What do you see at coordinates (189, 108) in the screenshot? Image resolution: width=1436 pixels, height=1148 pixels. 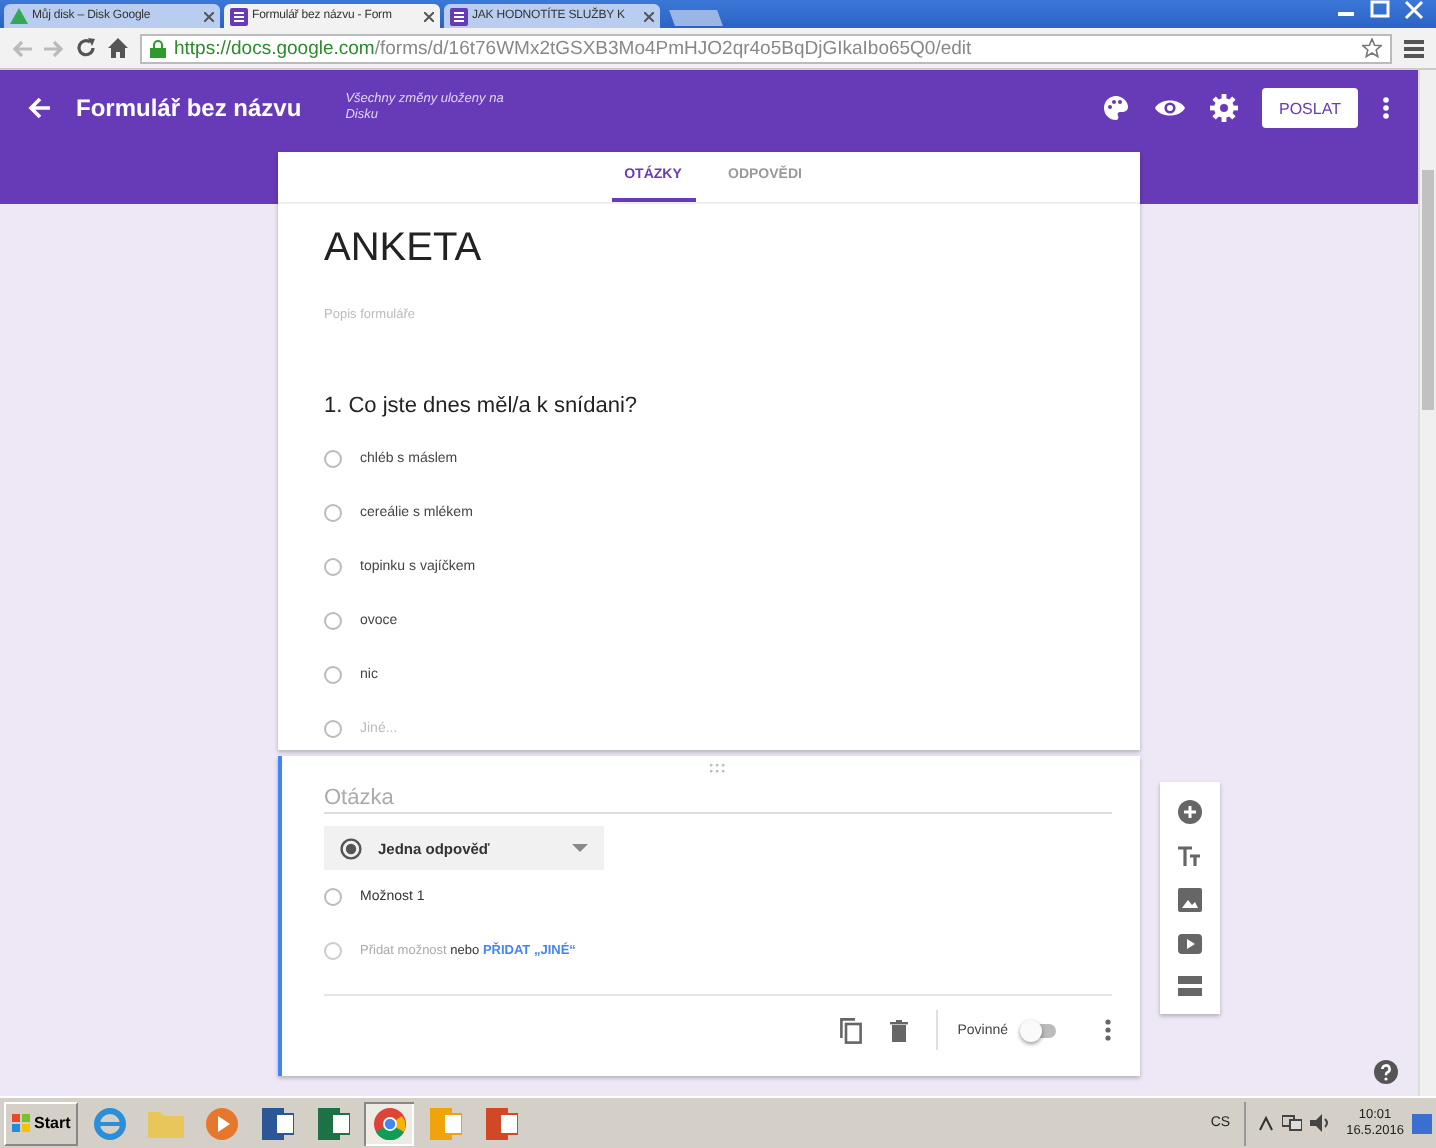 I see `form-name: Formulář bez názvu` at bounding box center [189, 108].